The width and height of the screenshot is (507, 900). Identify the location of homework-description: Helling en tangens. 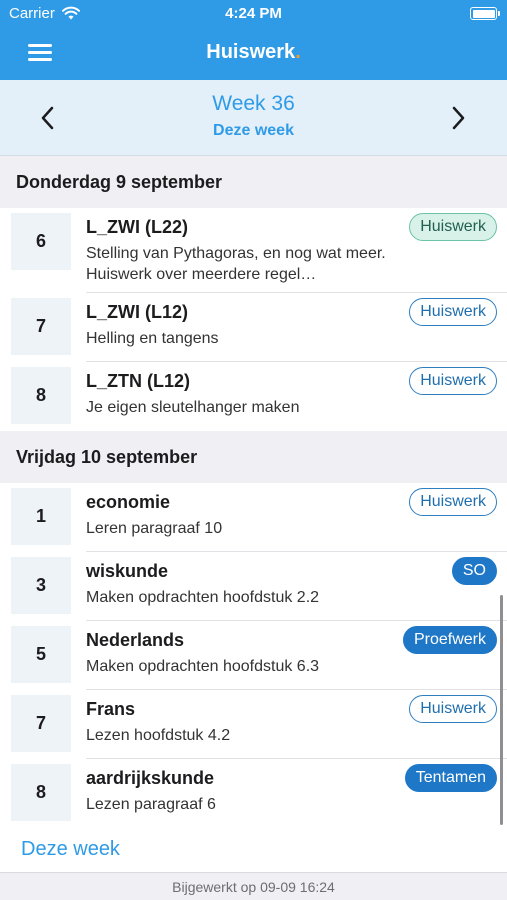
(152, 338).